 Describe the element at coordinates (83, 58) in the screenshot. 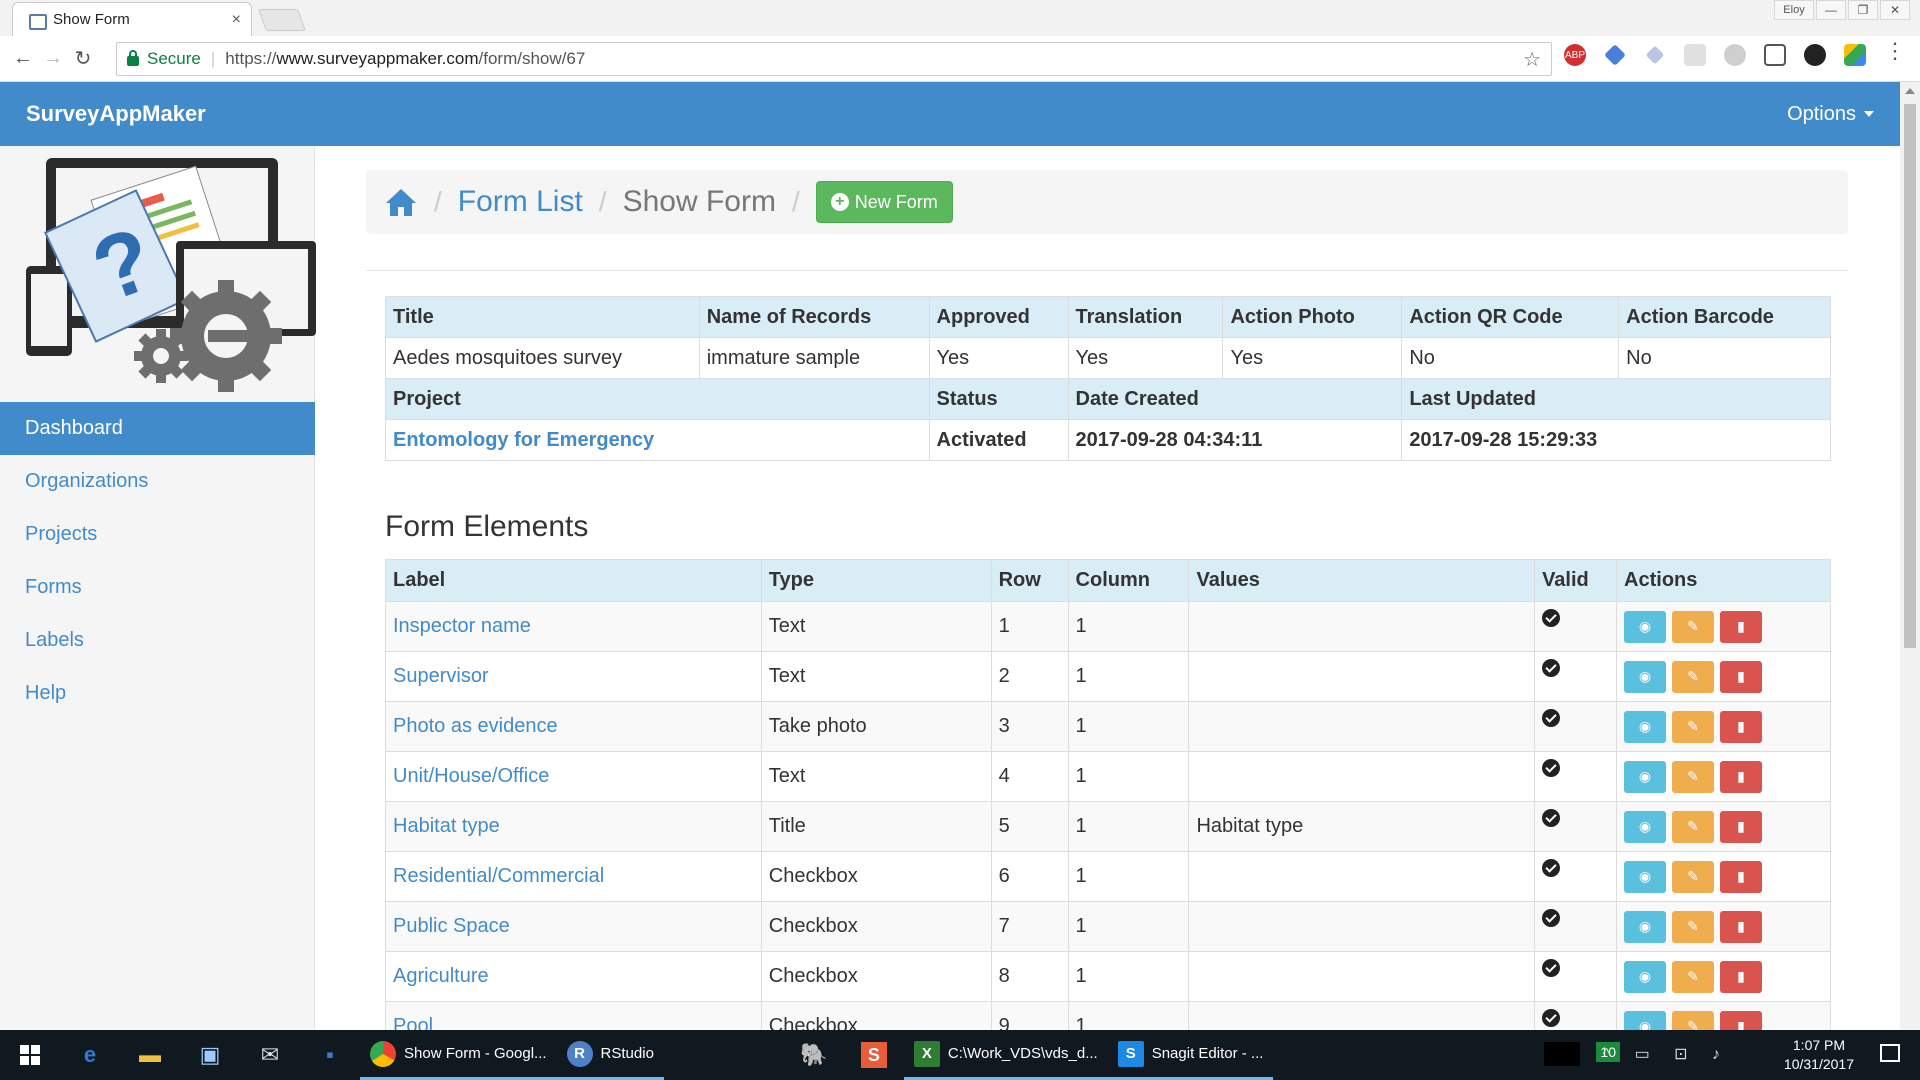

I see `reload-icon: ↻` at that location.